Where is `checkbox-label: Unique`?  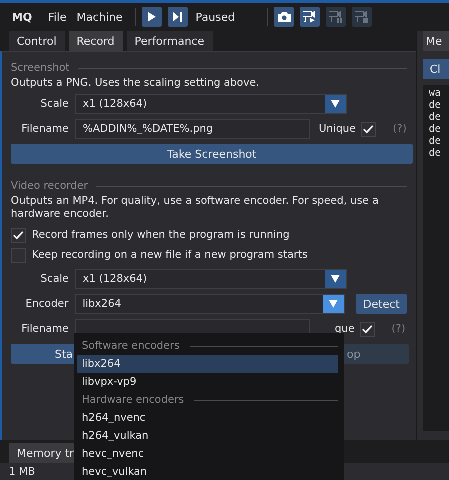 checkbox-label: Unique is located at coordinates (337, 129).